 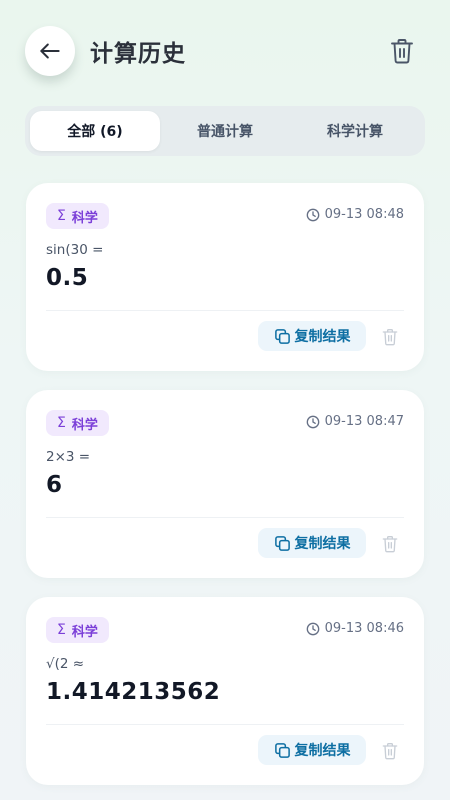 I want to click on filter-tabs: 全部 (6) 普通计算 科学计算, so click(x=225, y=131).